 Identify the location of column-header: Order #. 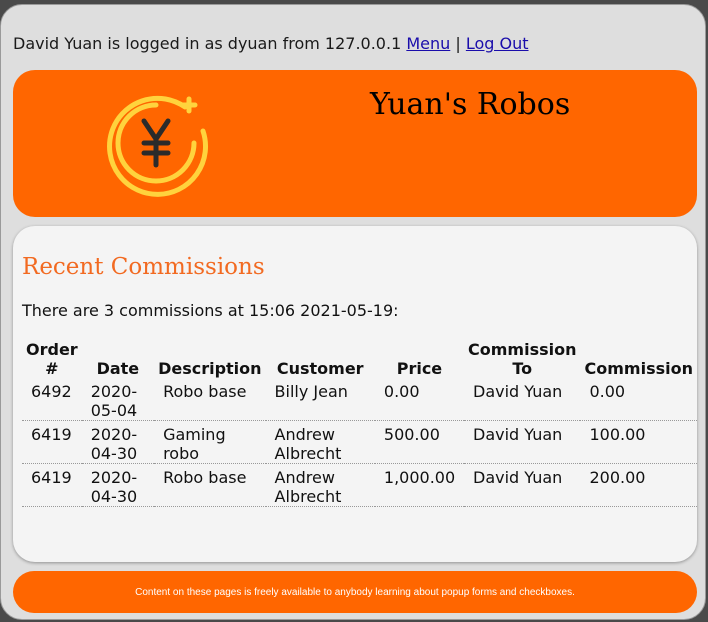
(52, 359).